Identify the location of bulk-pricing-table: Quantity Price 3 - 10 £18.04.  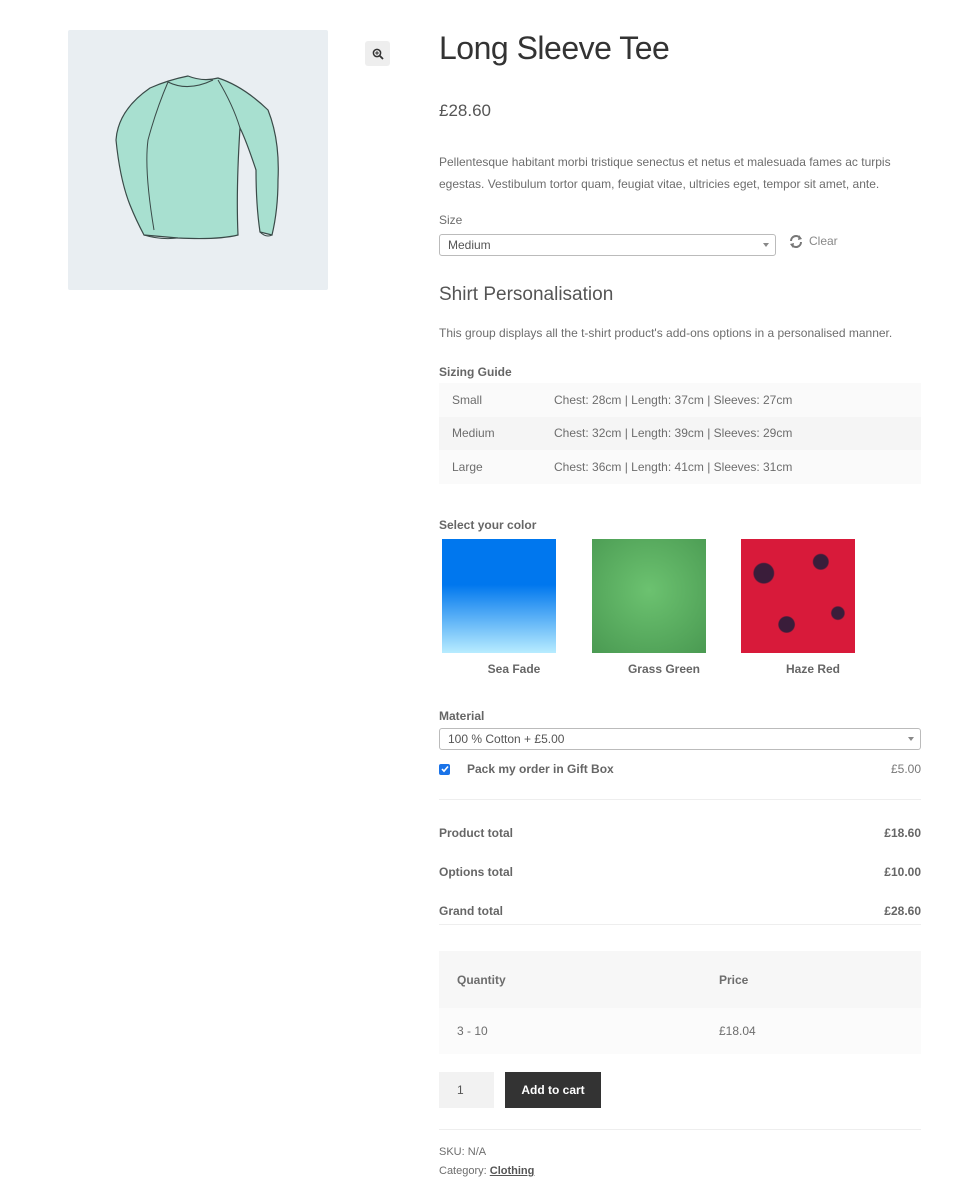
(680, 1002).